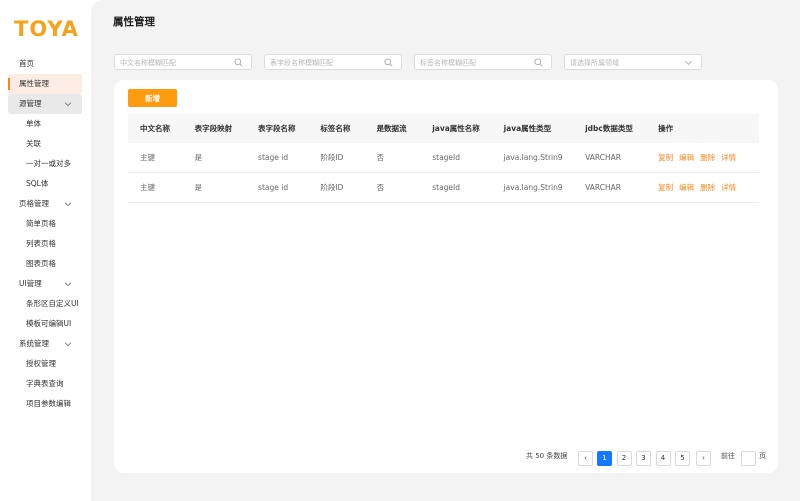 The height and width of the screenshot is (501, 800). What do you see at coordinates (48, 163) in the screenshot?
I see `sidebar-item-label: 一对一或对多` at bounding box center [48, 163].